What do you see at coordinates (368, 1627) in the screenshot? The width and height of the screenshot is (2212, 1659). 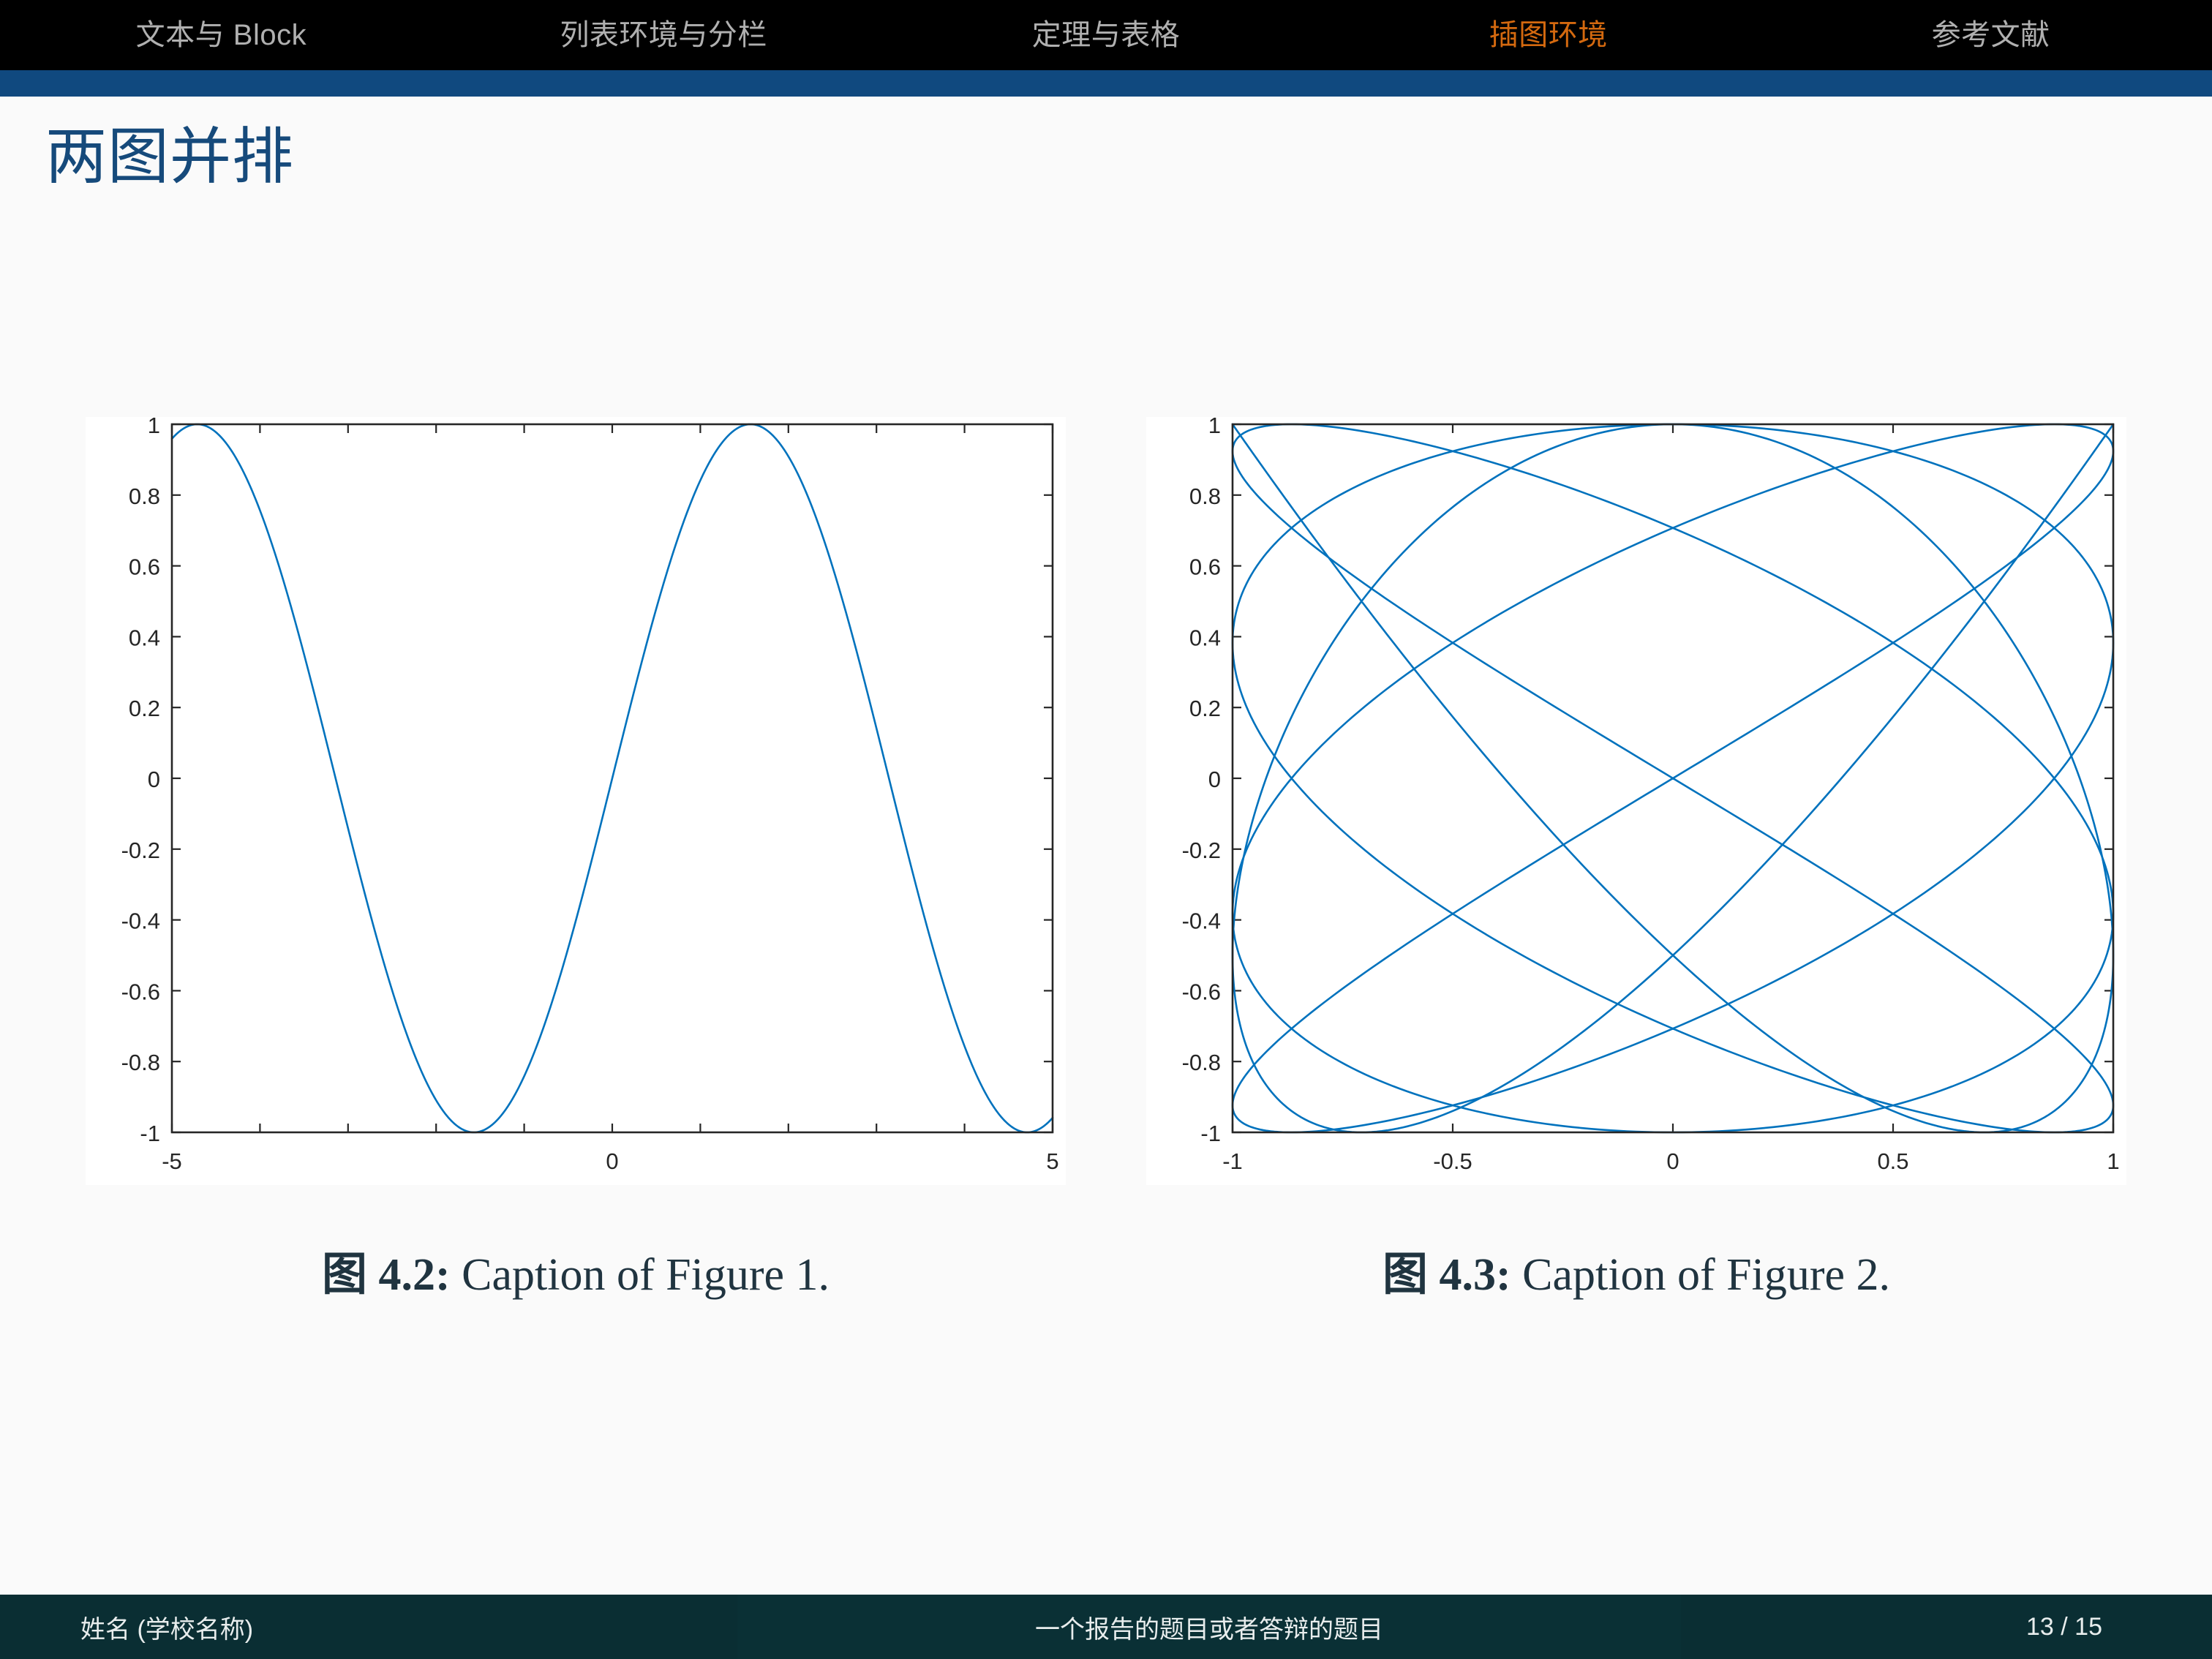 I see `footer-author: 姓名 (学校名称)` at bounding box center [368, 1627].